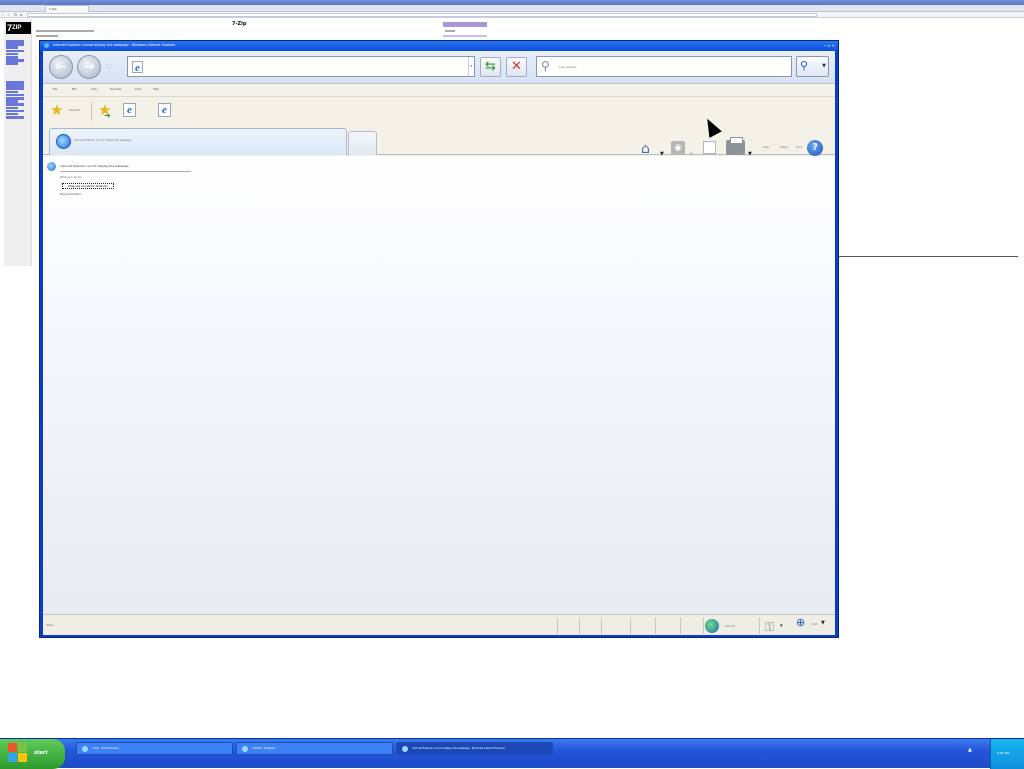 This screenshot has width=1024, height=769. Describe the element at coordinates (815, 148) in the screenshot. I see `help-icon: ?` at that location.